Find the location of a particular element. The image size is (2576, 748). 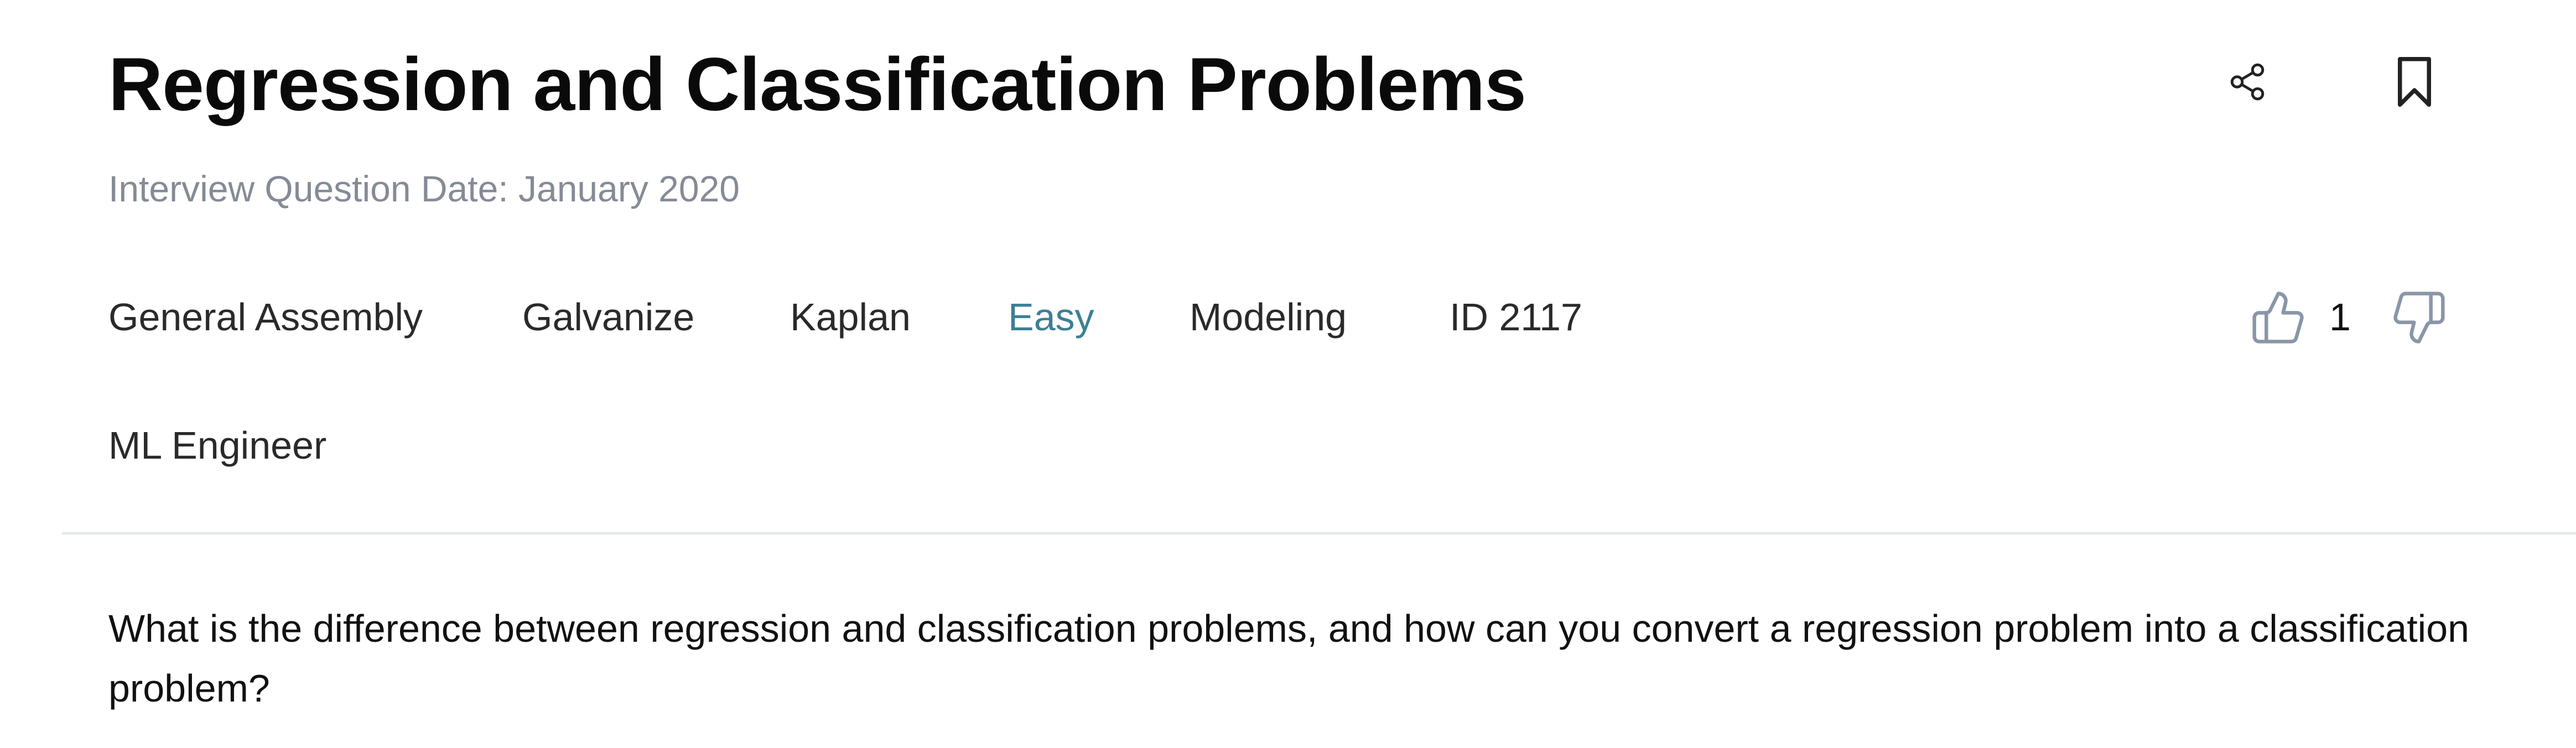

thumbs-up-icon is located at coordinates (2278, 318).